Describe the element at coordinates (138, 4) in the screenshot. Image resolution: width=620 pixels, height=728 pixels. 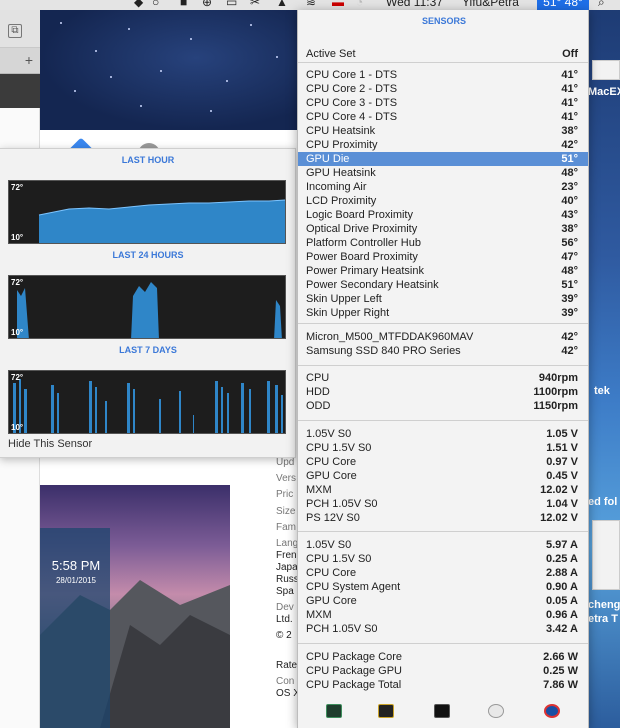
I see `dropbox-icon: ◆` at that location.